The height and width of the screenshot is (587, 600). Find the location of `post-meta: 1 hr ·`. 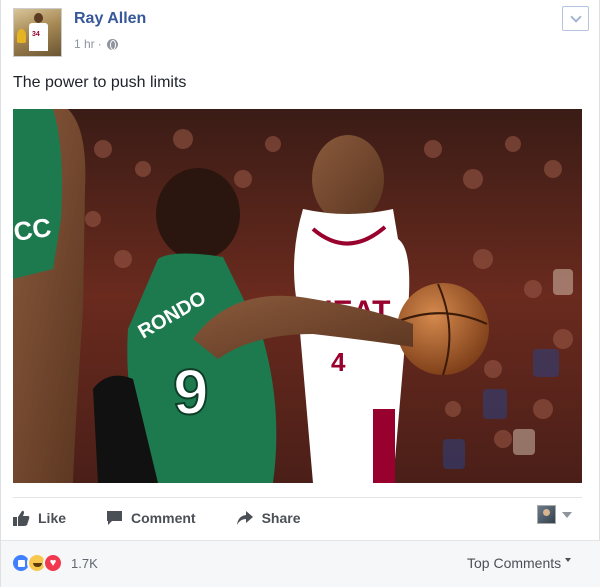

post-meta: 1 hr · is located at coordinates (96, 44).